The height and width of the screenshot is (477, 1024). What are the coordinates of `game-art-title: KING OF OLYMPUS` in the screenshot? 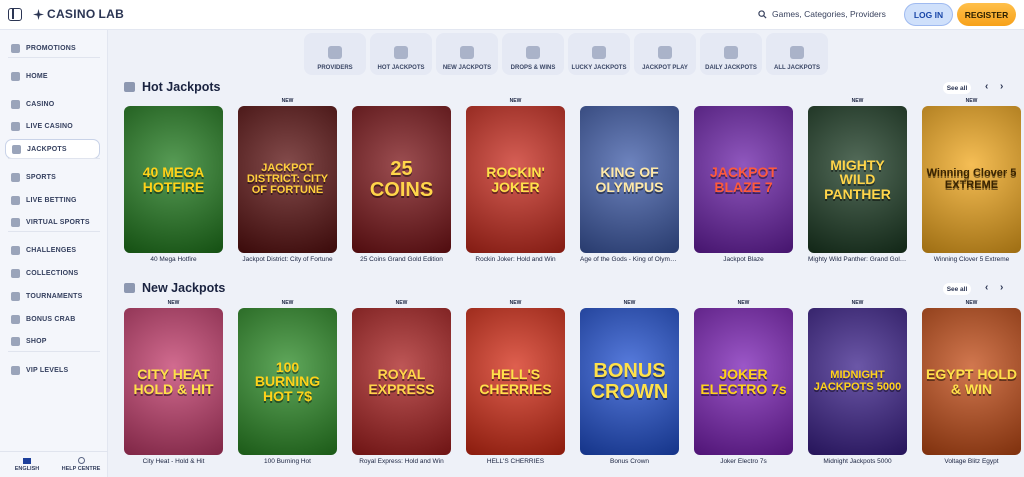 It's located at (629, 179).